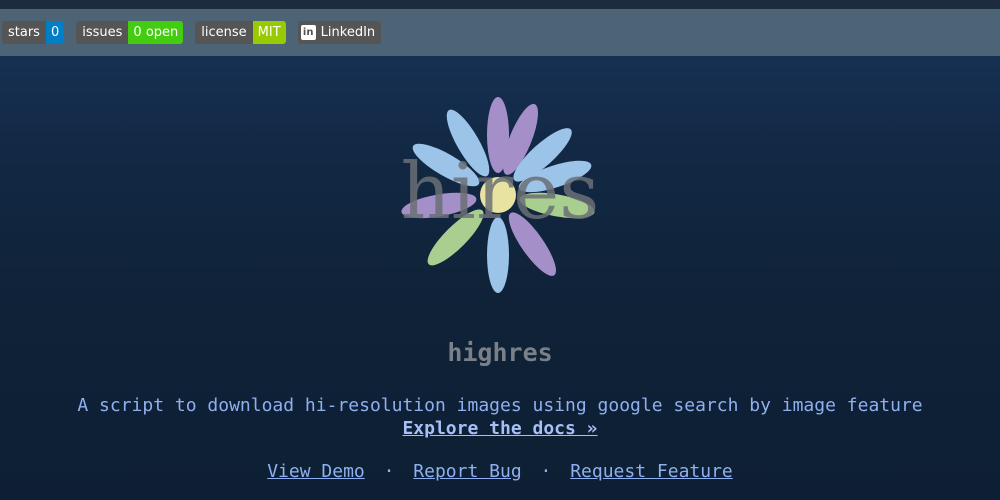 Image resolution: width=1000 pixels, height=500 pixels. What do you see at coordinates (500, 352) in the screenshot?
I see `project-title: highres` at bounding box center [500, 352].